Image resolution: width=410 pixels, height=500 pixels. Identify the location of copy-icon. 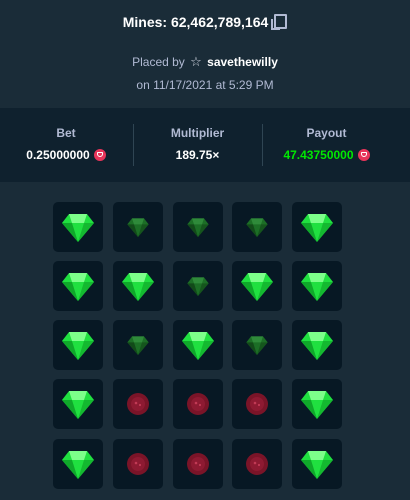
(279, 22).